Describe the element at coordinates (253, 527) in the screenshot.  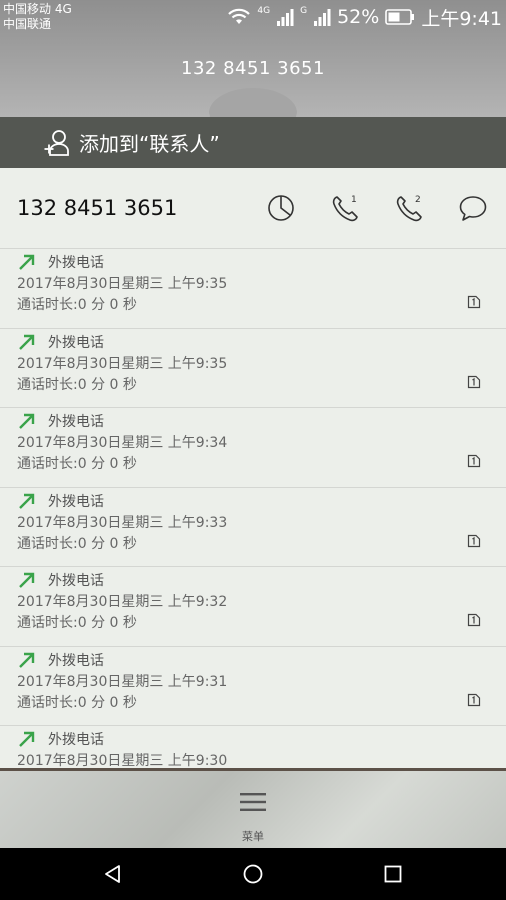
I see `call-log-item: 外拨电话 2017年8月30日星期三 上午9:33 通话时长:0 分 0 秒` at that location.